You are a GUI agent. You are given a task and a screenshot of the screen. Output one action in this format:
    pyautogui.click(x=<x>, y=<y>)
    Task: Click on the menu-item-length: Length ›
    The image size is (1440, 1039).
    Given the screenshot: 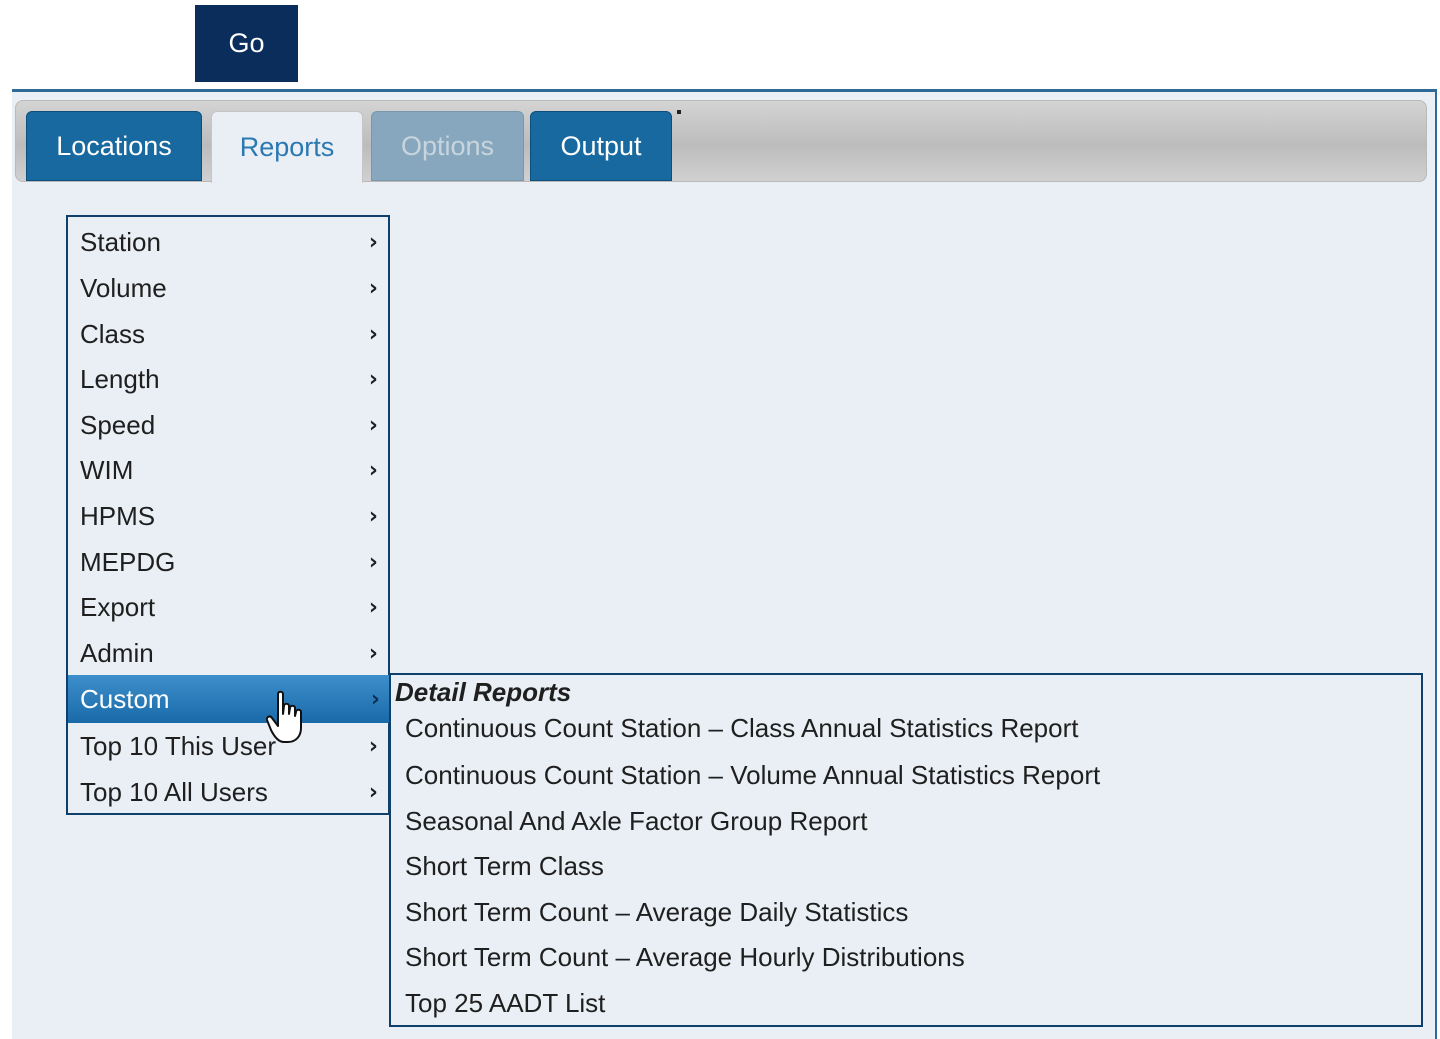 What is the action you would take?
    pyautogui.click(x=228, y=379)
    